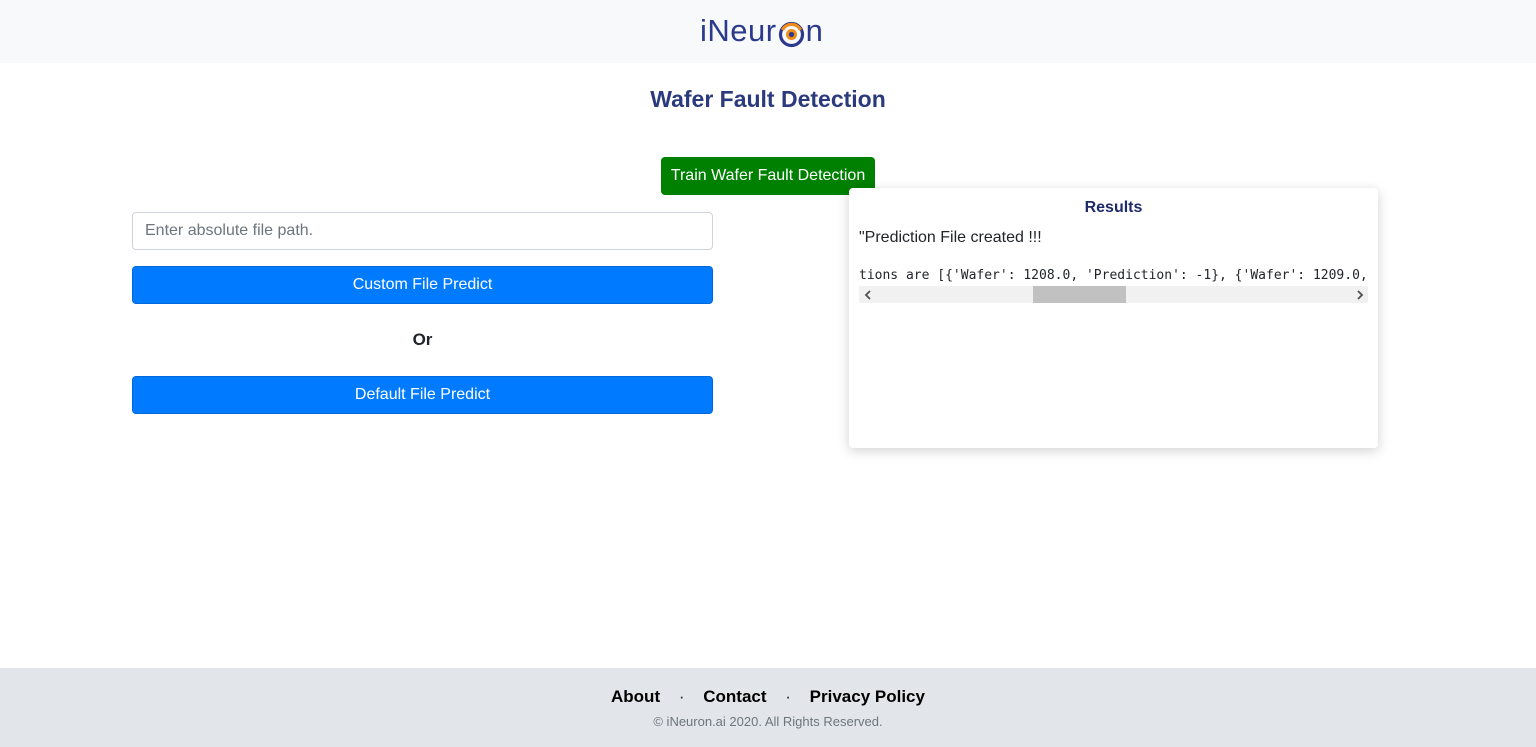 This screenshot has width=1536, height=747. Describe the element at coordinates (1079, 294) in the screenshot. I see `scrollbar-thumb` at that location.